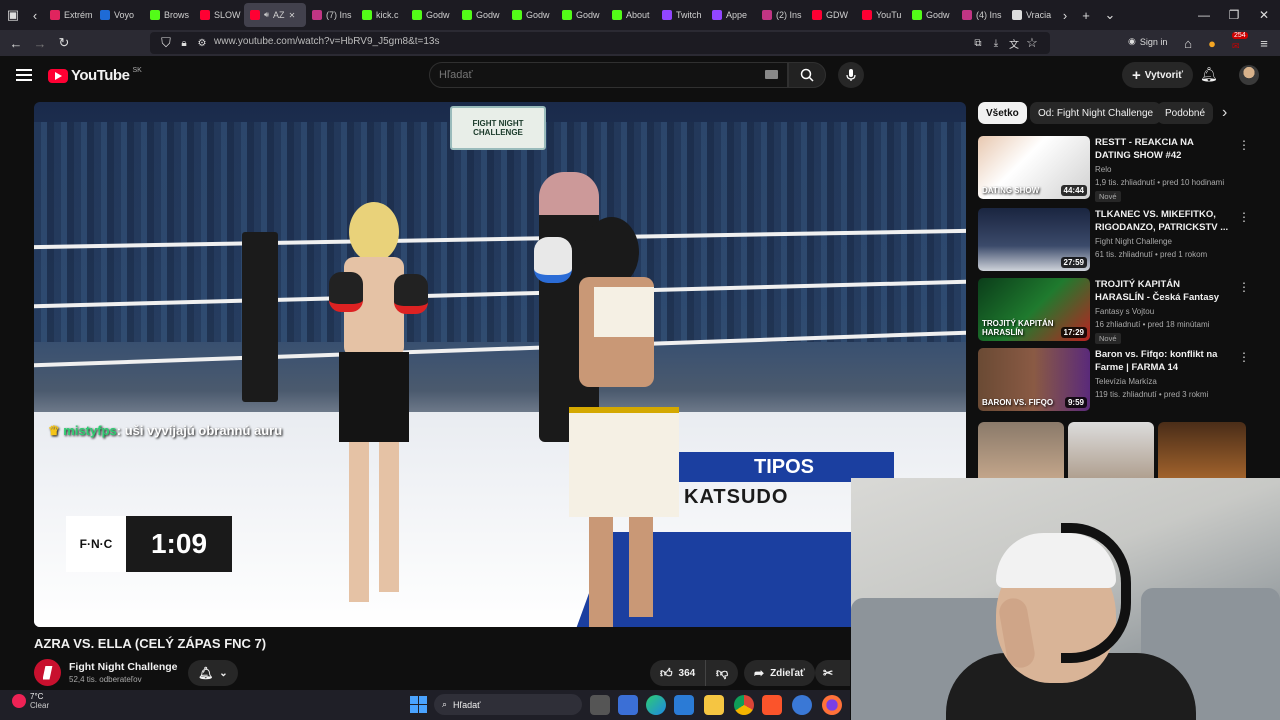 The height and width of the screenshot is (720, 1280). I want to click on browser-tab: 🔊︎ AZ ✕, so click(275, 15).